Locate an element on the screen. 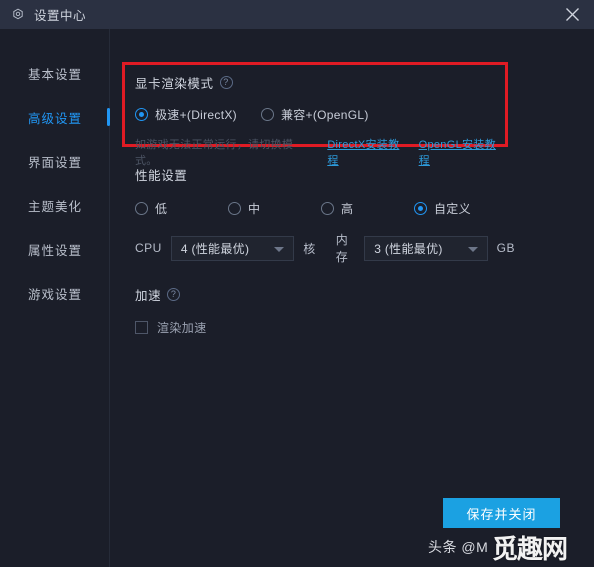 The width and height of the screenshot is (594, 567). render-accel-checkbox-row: 渲染加速 is located at coordinates (285, 327).